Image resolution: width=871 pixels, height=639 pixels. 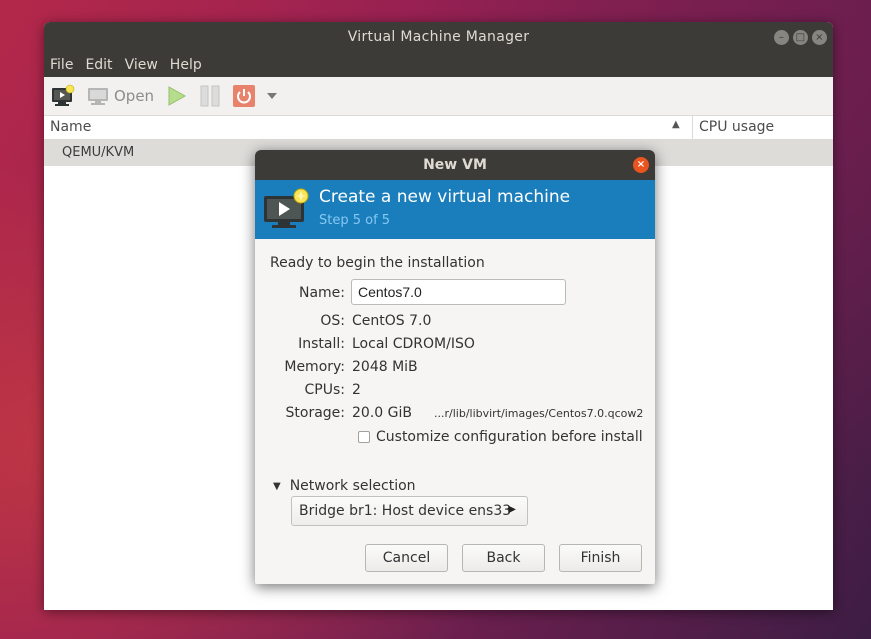 I want to click on open-label: Open, so click(x=134, y=96).